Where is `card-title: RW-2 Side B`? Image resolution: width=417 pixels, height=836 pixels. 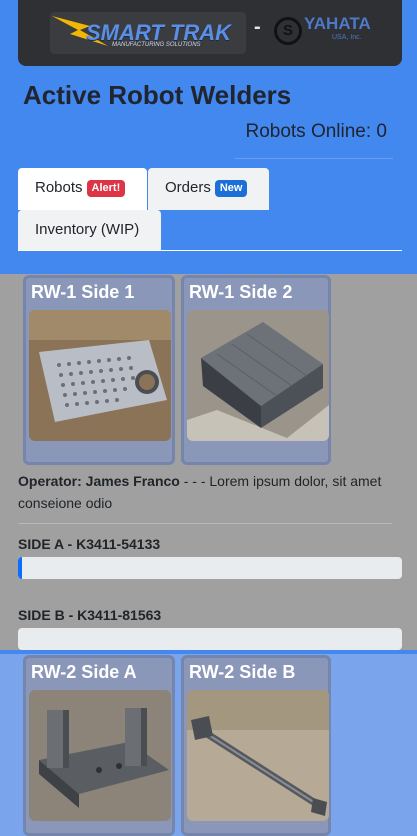
card-title: RW-2 Side B is located at coordinates (242, 672).